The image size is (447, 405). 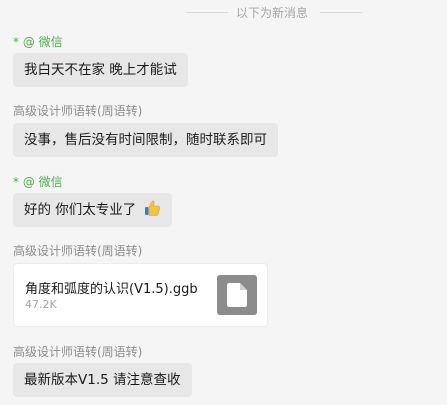 What do you see at coordinates (272, 13) in the screenshot?
I see `divider-text: 以下为新消息` at bounding box center [272, 13].